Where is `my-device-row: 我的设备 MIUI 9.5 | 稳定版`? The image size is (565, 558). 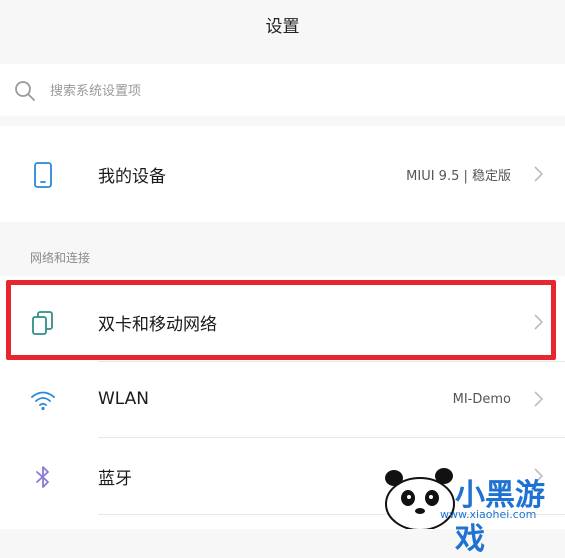
my-device-row: 我的设备 MIUI 9.5 | 稳定版 is located at coordinates (282, 174).